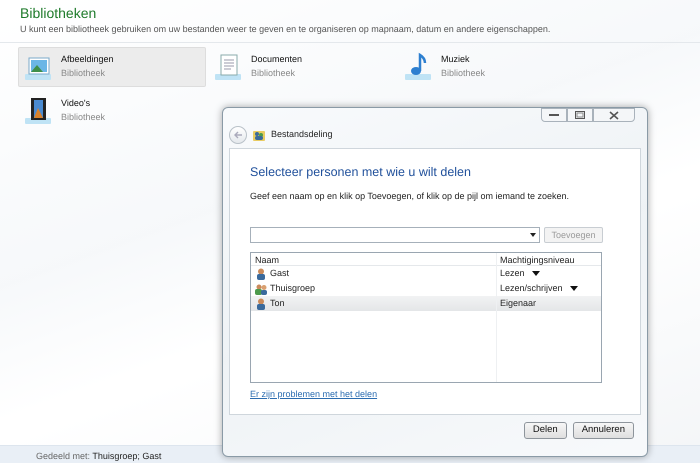 This screenshot has width=700, height=463. I want to click on back-arrow-icon, so click(238, 135).